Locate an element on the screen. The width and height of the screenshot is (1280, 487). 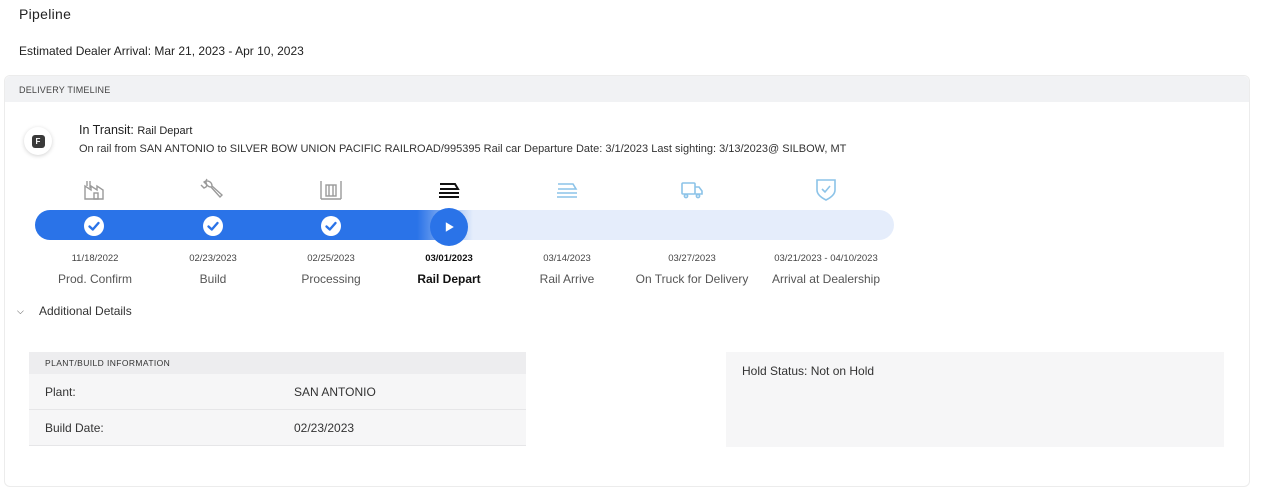
step-date: 03/14/2023 is located at coordinates (567, 258).